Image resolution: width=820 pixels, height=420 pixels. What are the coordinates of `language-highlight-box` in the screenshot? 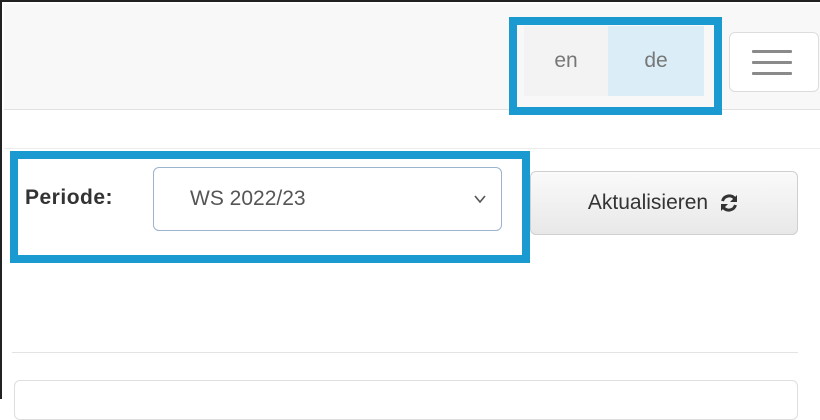 It's located at (615, 66).